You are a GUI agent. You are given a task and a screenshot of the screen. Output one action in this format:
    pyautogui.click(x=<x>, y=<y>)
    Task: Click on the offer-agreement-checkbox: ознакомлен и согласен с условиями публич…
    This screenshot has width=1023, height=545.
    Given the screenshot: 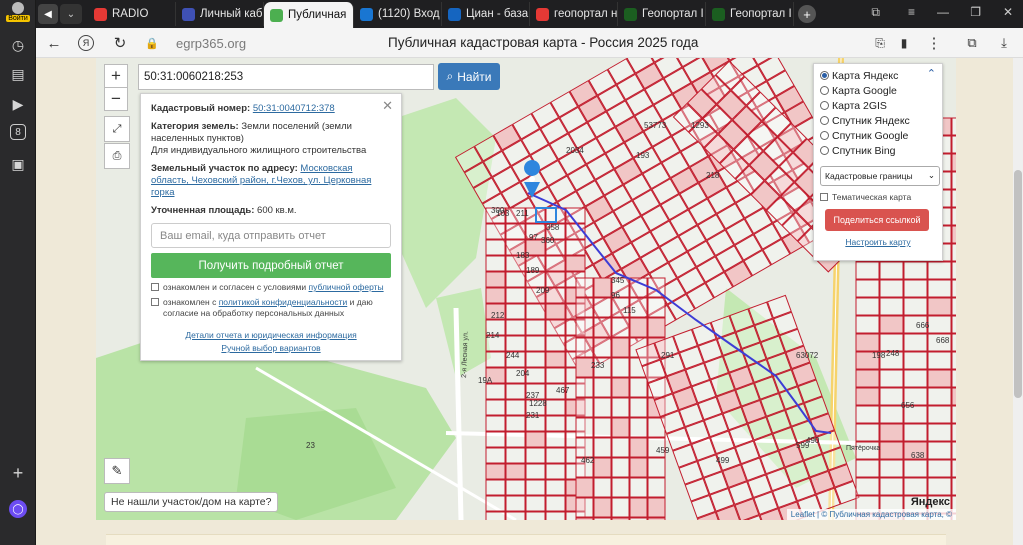 What is the action you would take?
    pyautogui.click(x=271, y=287)
    